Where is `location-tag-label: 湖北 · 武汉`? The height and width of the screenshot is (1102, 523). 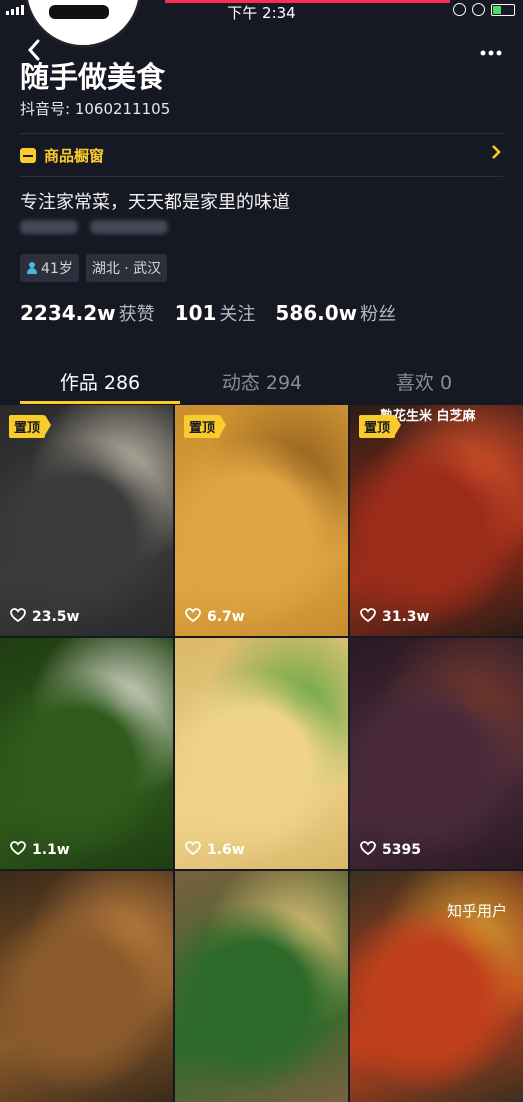 location-tag-label: 湖北 · 武汉 is located at coordinates (126, 269).